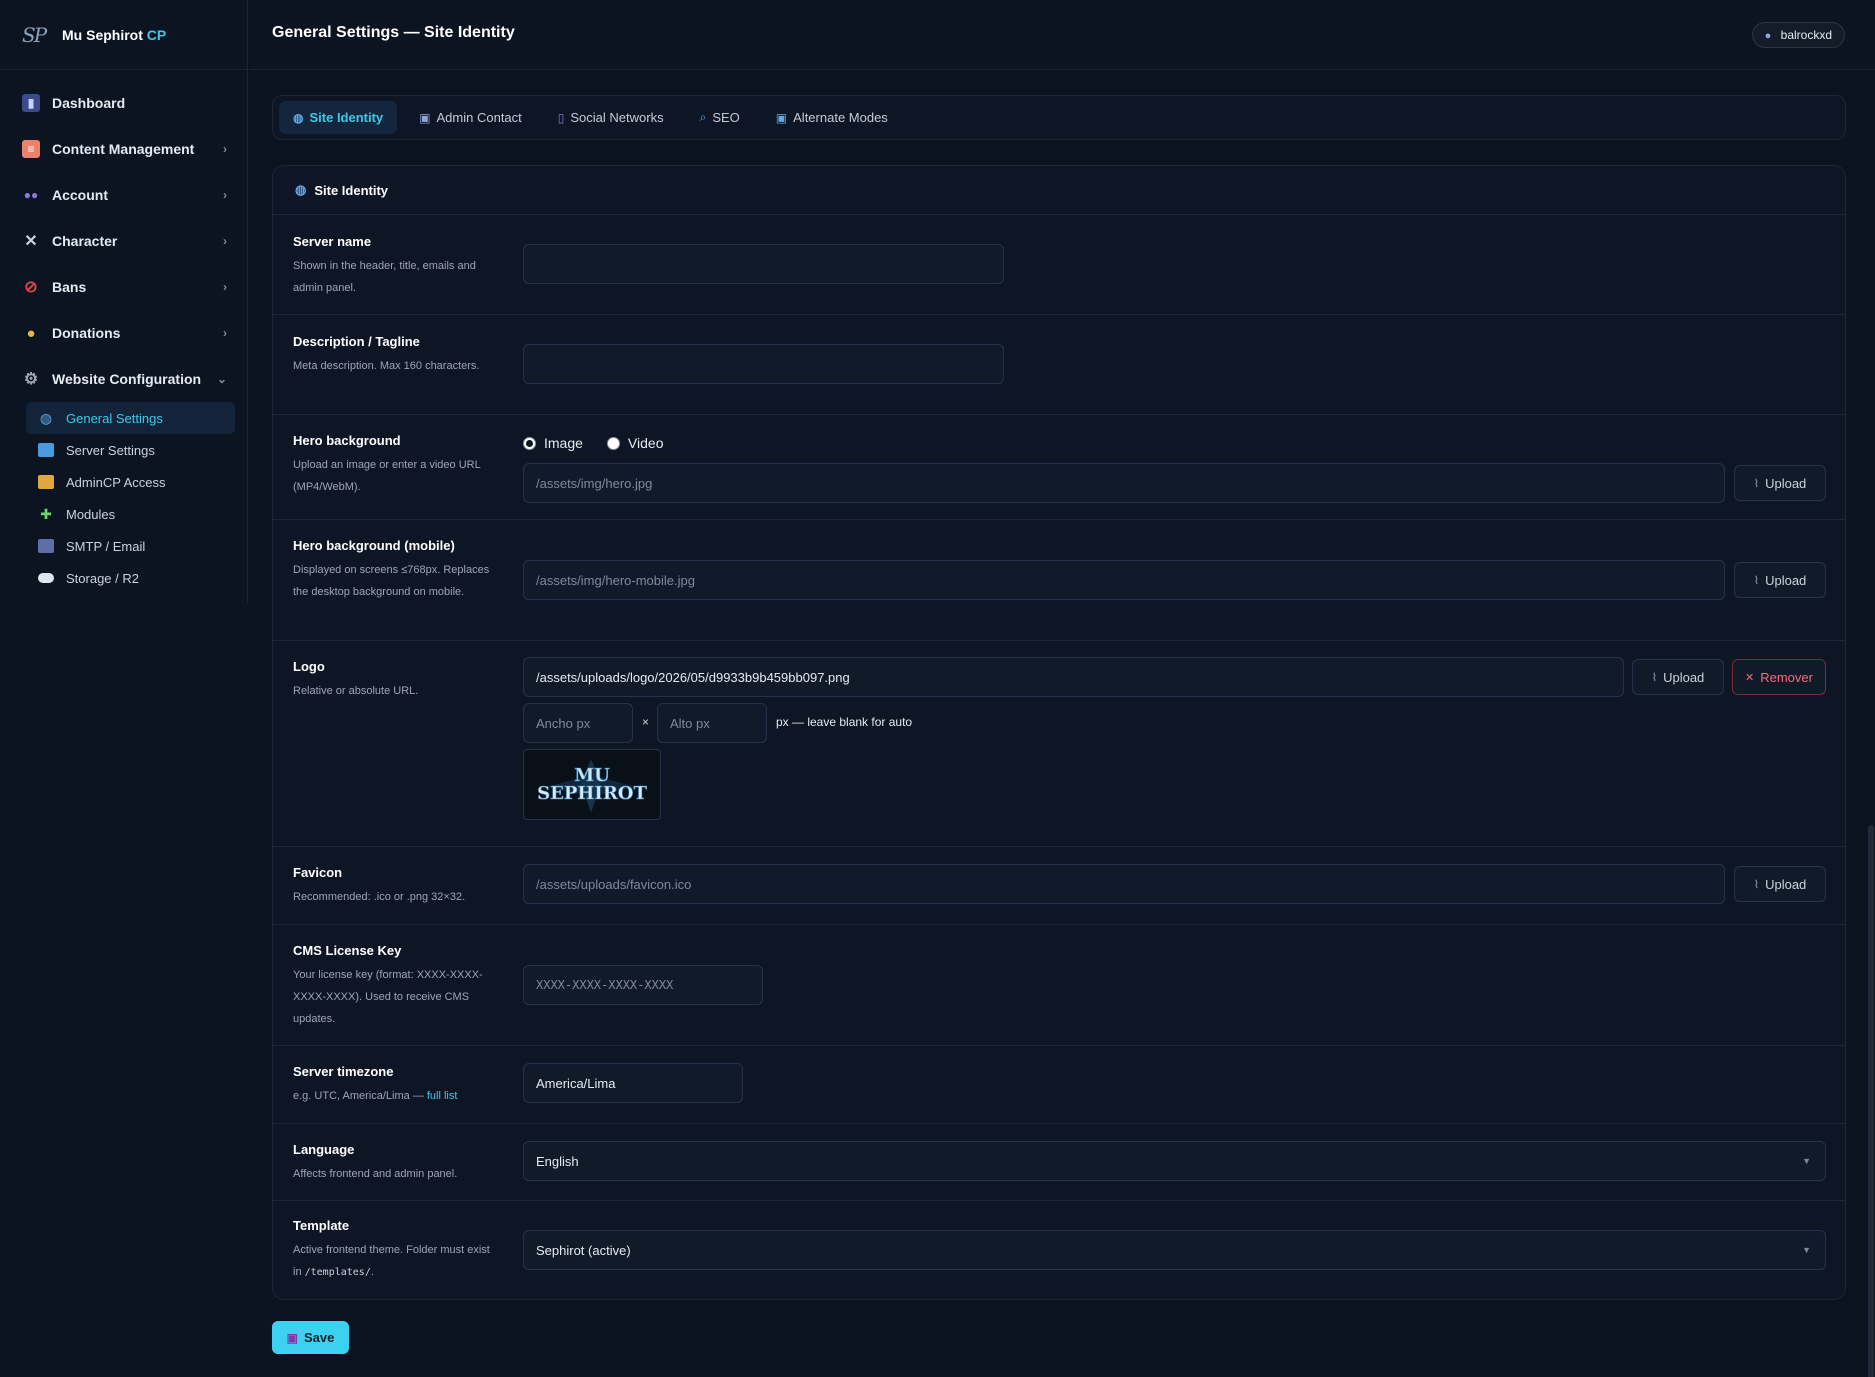  What do you see at coordinates (309, 666) in the screenshot?
I see `field-label: Logo` at bounding box center [309, 666].